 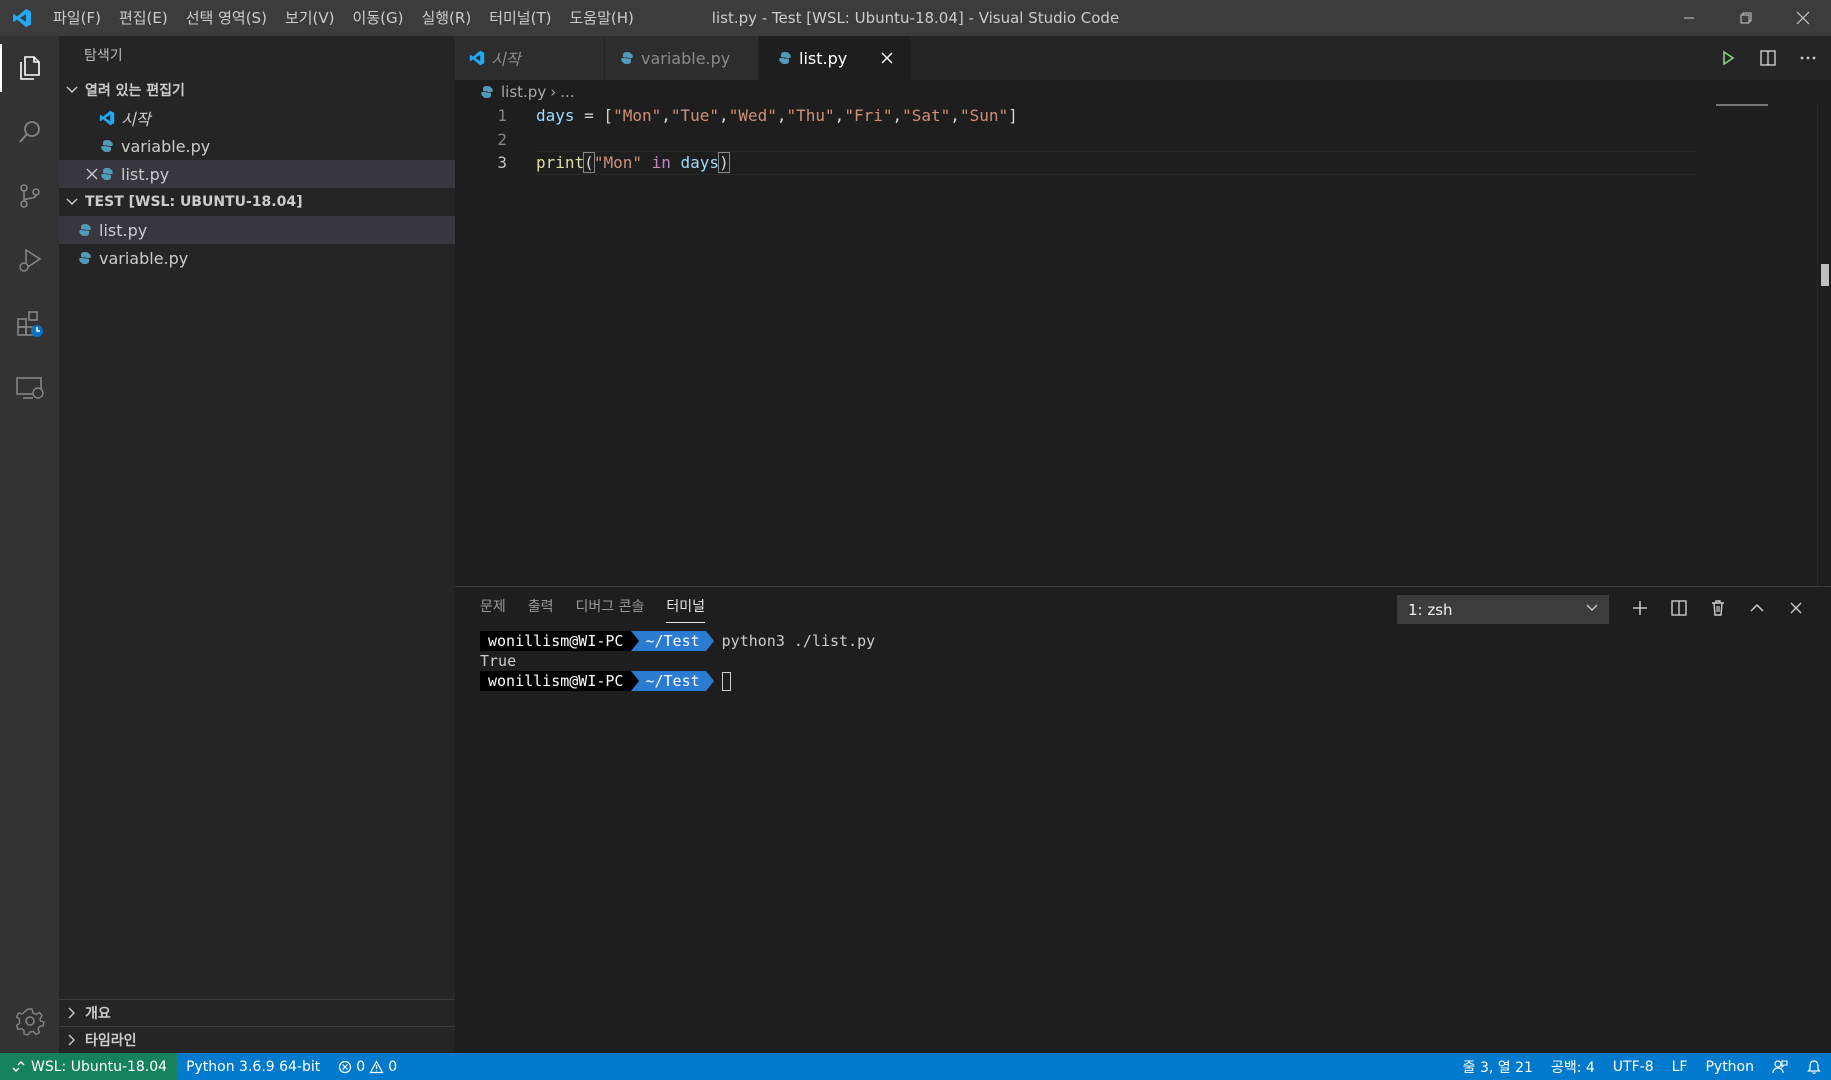 I want to click on split-terminal-button, so click(x=1679, y=608).